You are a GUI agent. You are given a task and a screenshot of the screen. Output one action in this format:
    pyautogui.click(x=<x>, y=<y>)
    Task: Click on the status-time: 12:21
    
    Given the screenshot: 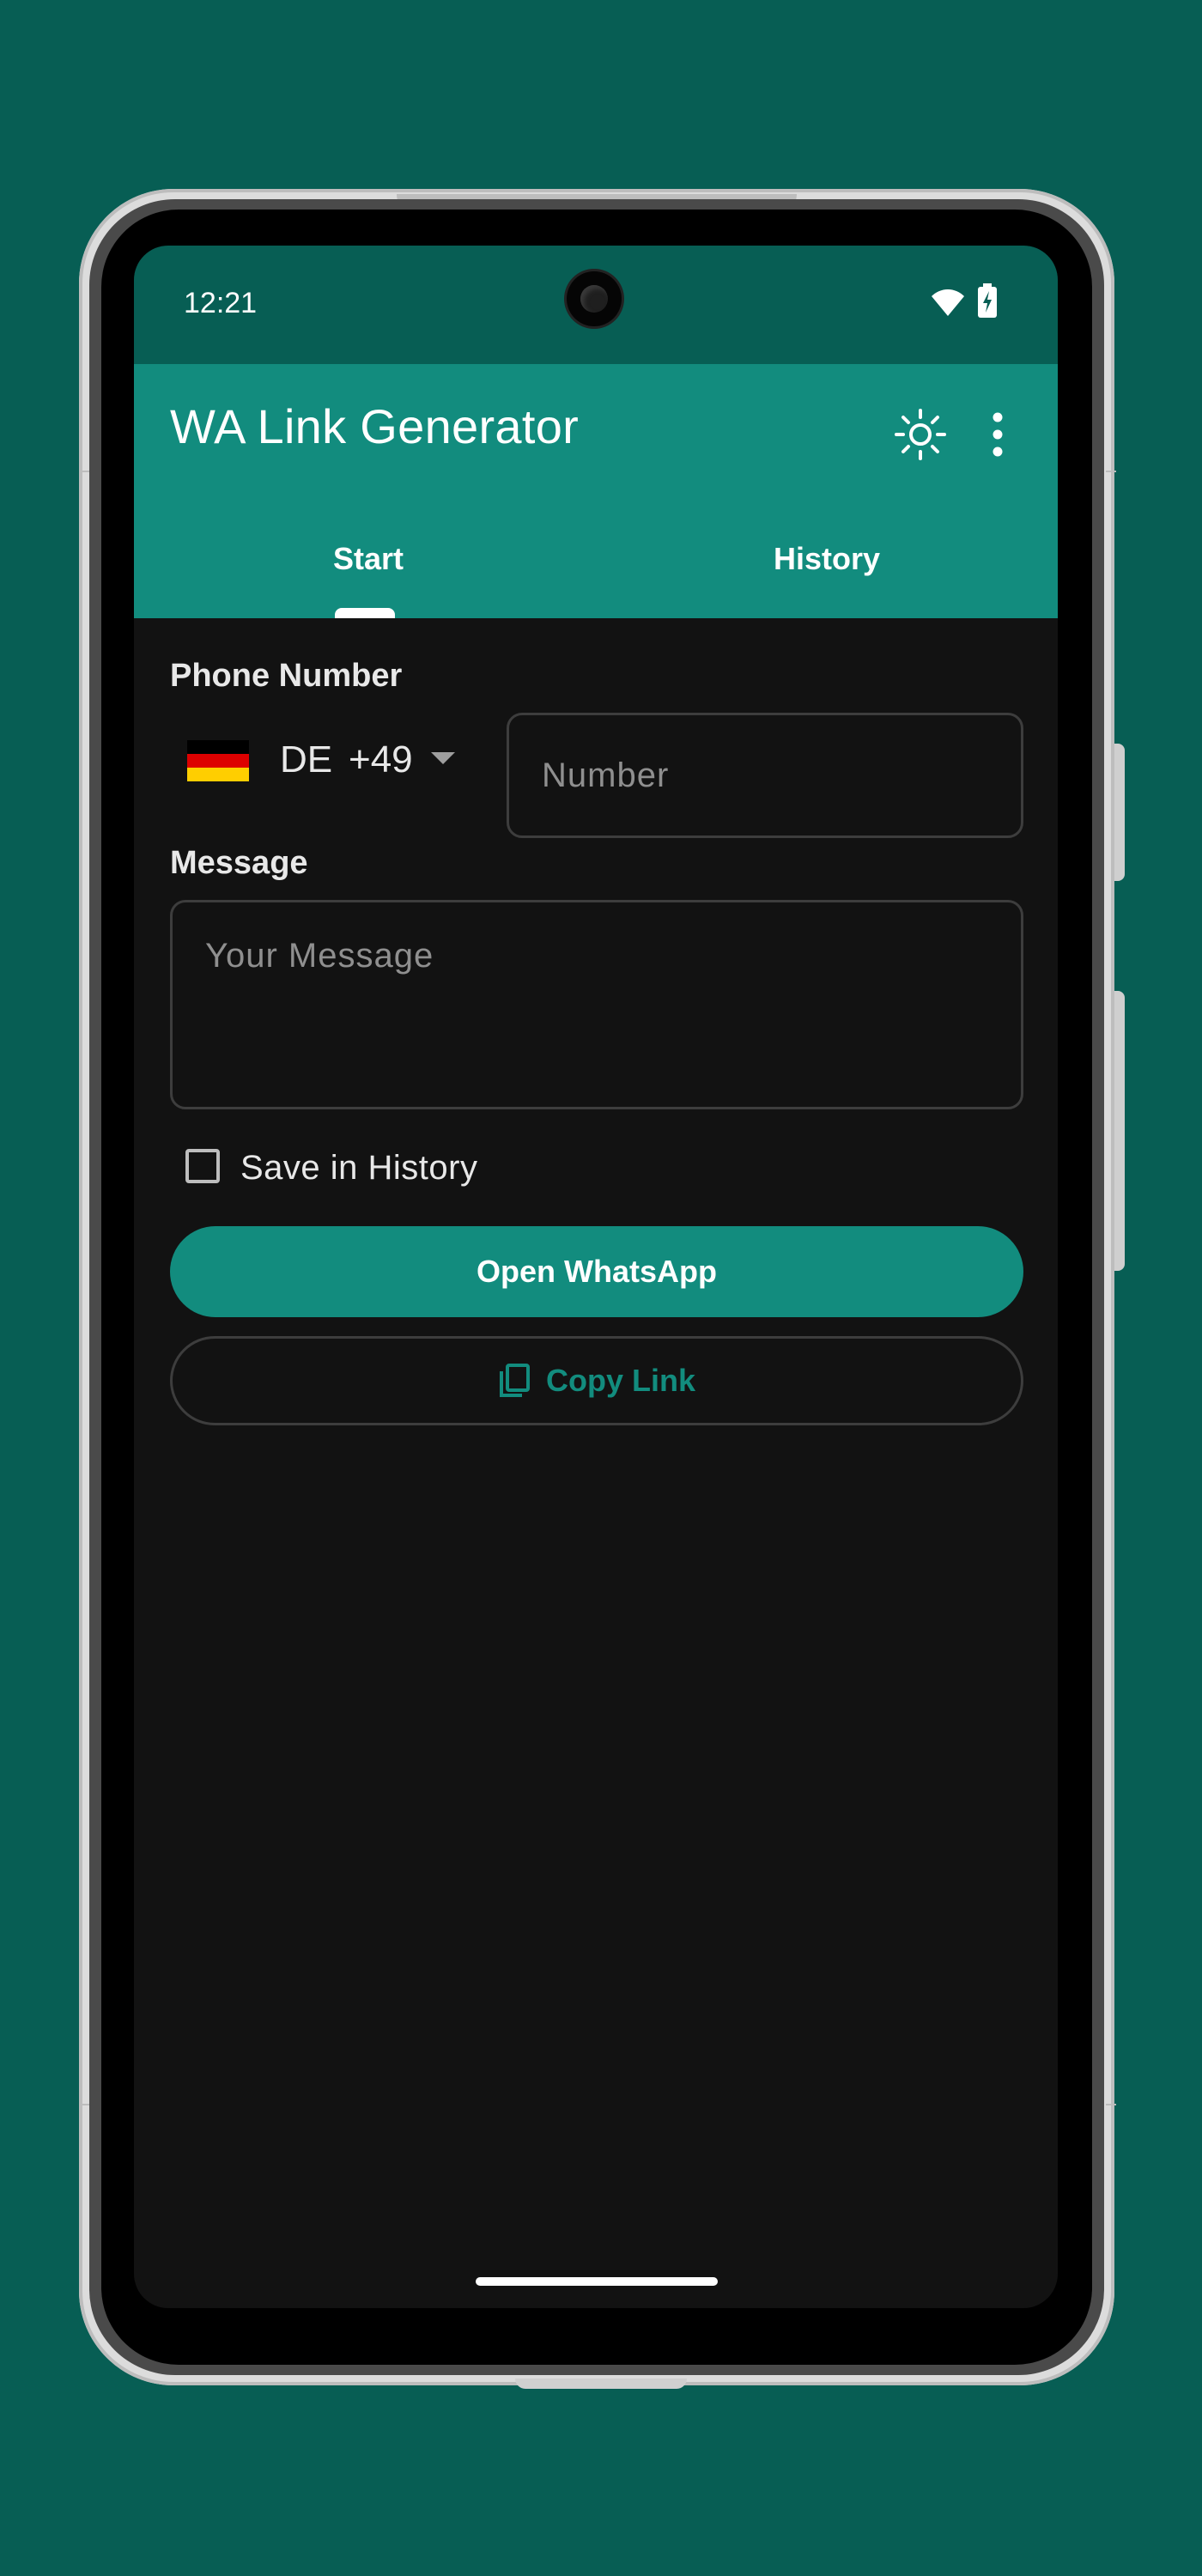 What is the action you would take?
    pyautogui.click(x=221, y=303)
    